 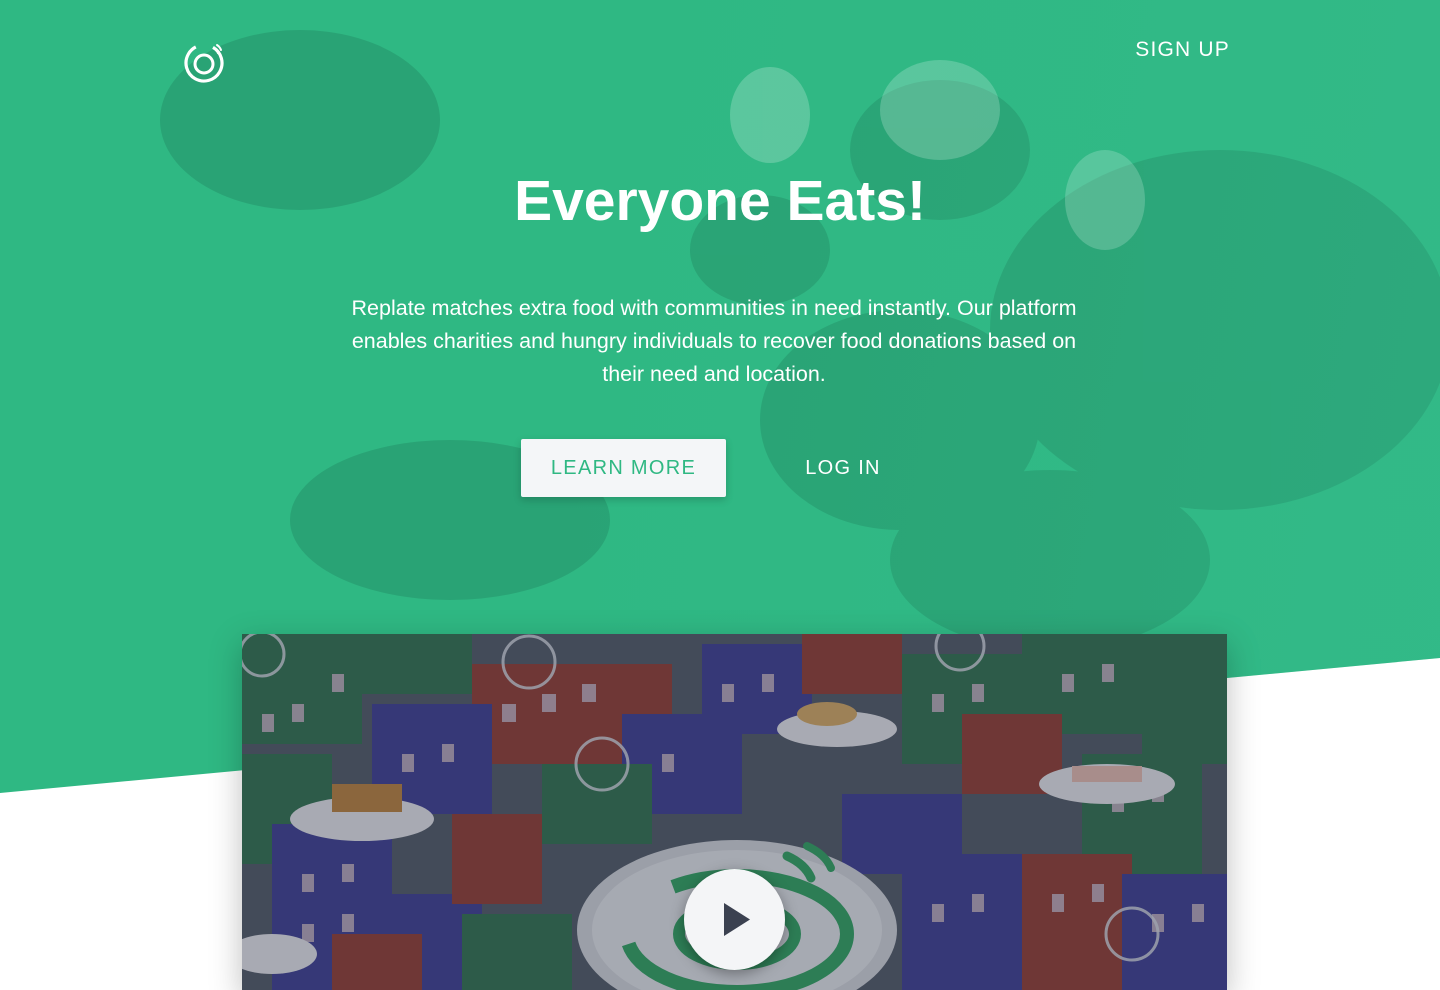 What do you see at coordinates (843, 468) in the screenshot?
I see `login-button: LOG IN` at bounding box center [843, 468].